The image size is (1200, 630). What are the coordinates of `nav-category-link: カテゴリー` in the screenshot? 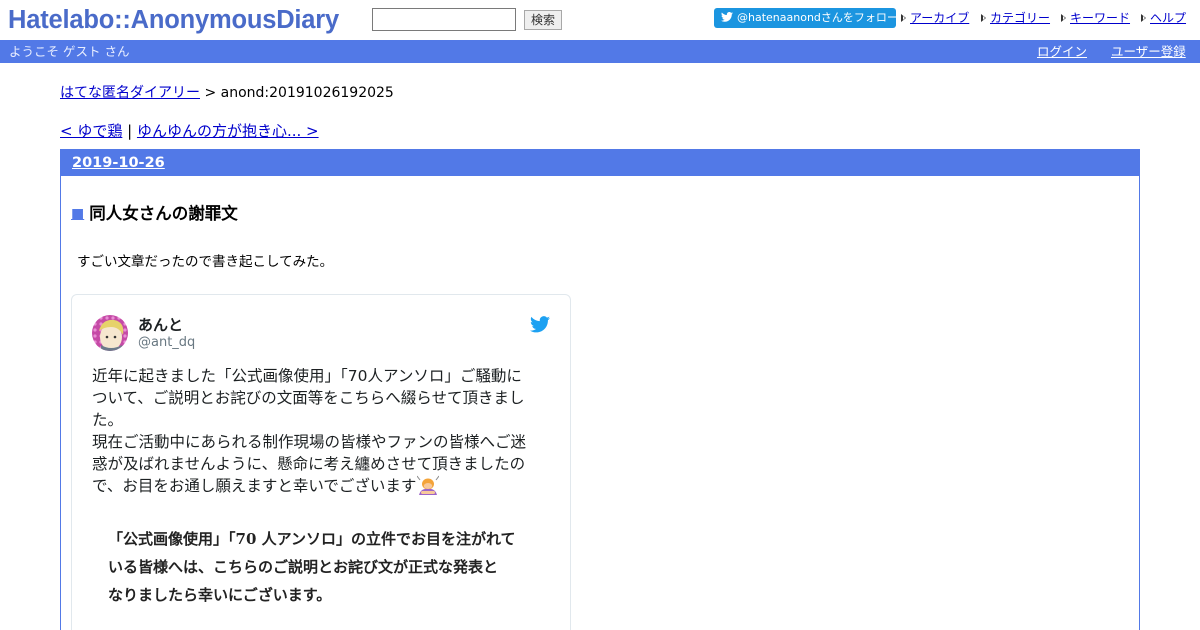 It's located at (1015, 18).